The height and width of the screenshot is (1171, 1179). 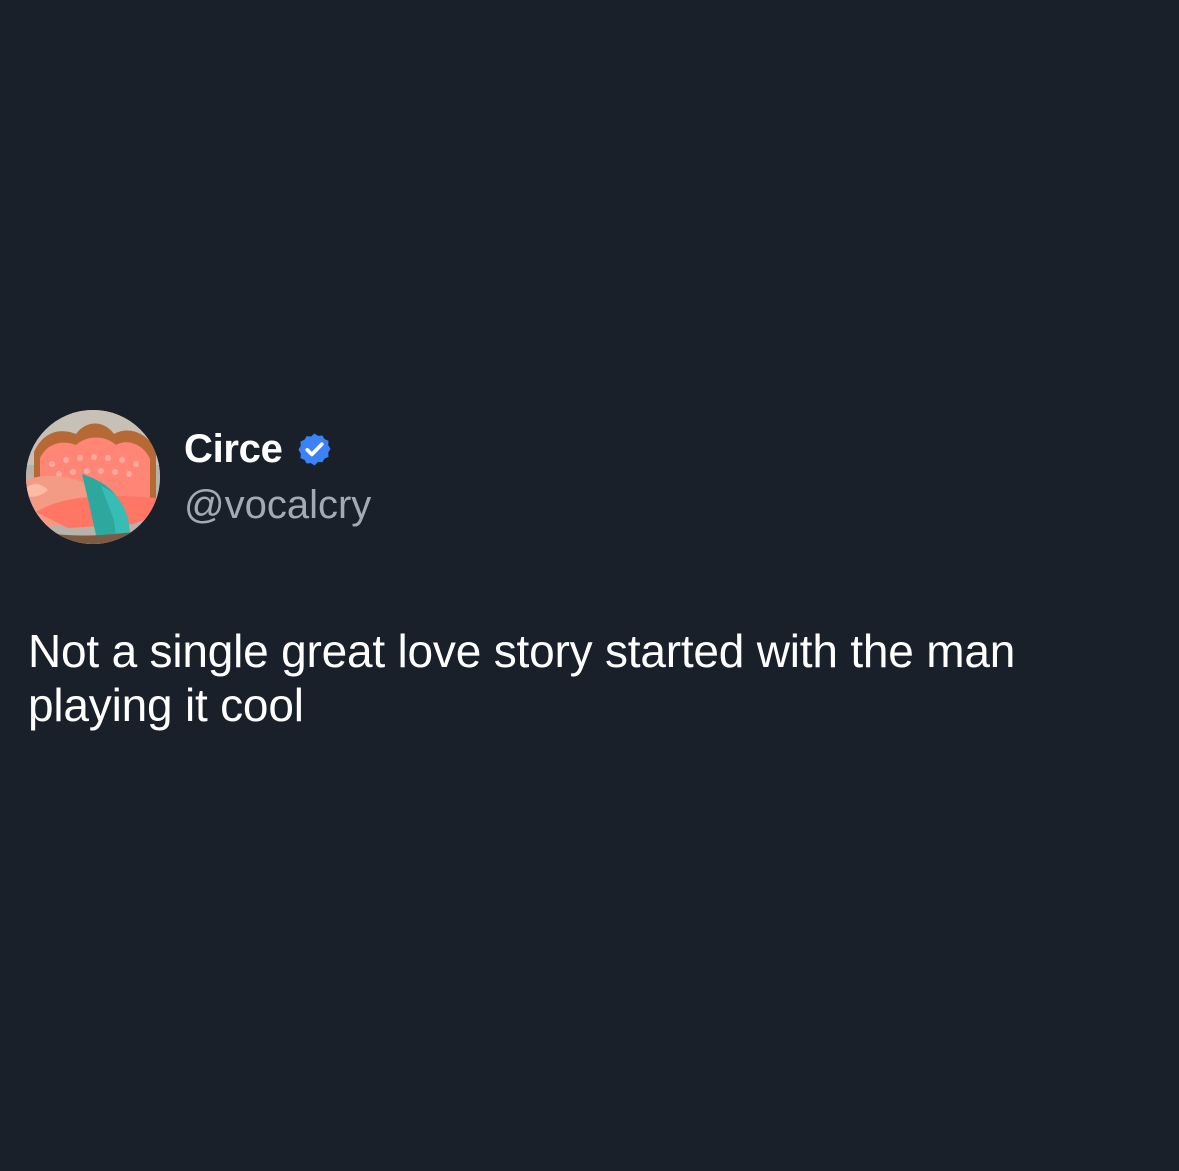 What do you see at coordinates (93, 477) in the screenshot?
I see `user-avatar` at bounding box center [93, 477].